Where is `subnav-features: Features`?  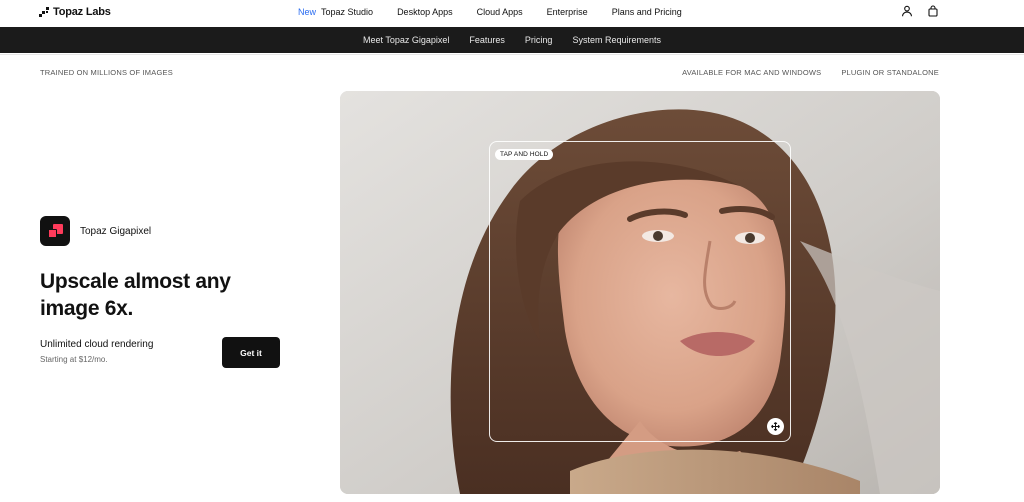 subnav-features: Features is located at coordinates (487, 40).